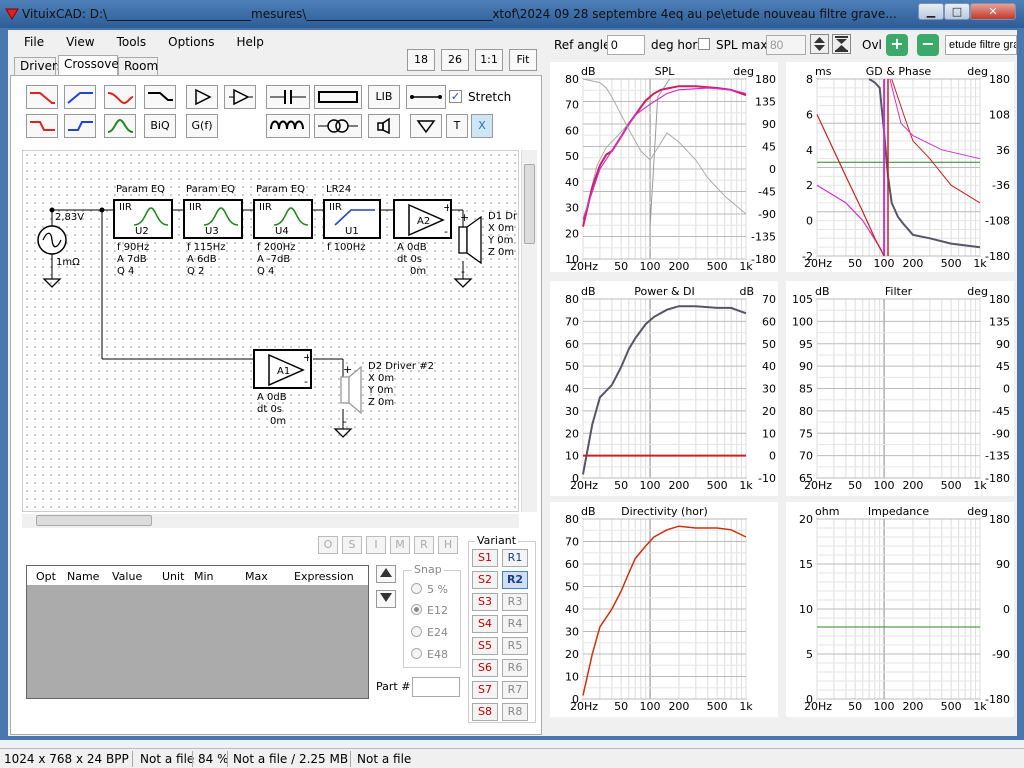 The height and width of the screenshot is (768, 1024). I want to click on filter-chart, so click(898, 388).